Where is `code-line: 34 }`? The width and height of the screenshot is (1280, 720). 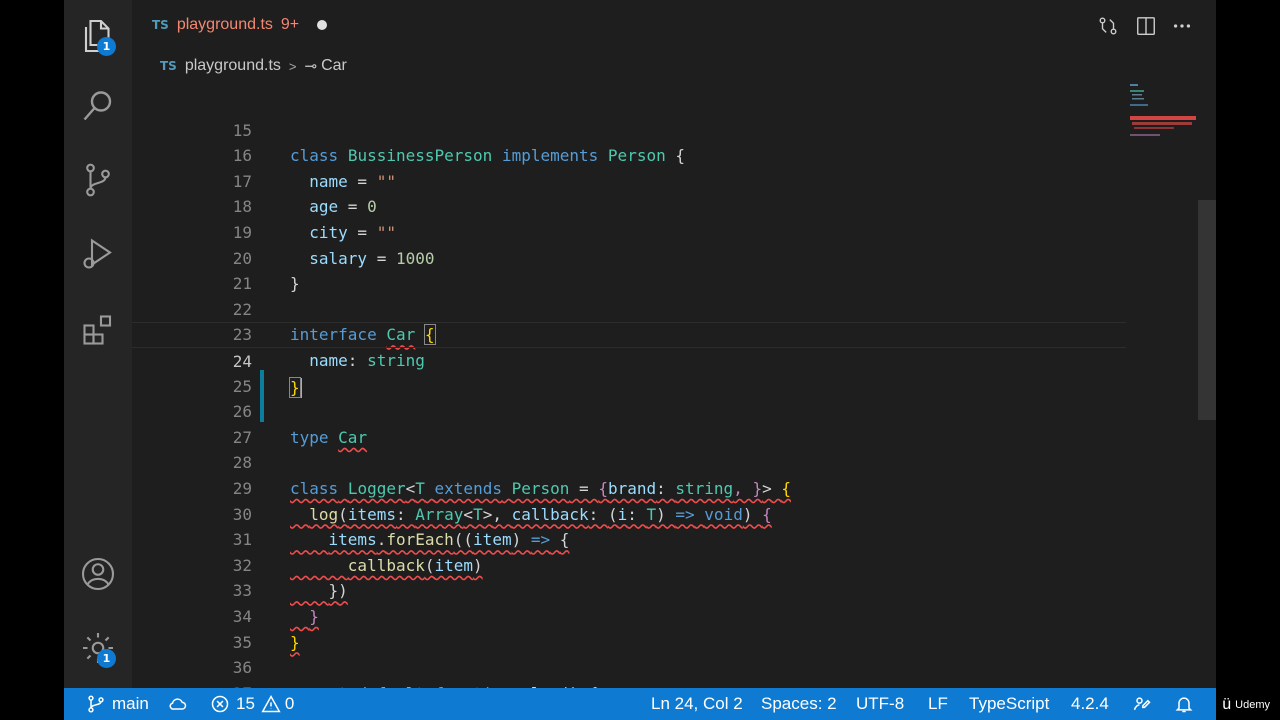 code-line: 34 } is located at coordinates (629, 615).